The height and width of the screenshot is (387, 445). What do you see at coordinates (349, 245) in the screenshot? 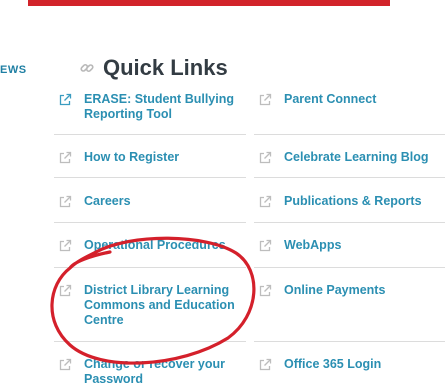
I see `quick-link-webapps: WebApps` at bounding box center [349, 245].